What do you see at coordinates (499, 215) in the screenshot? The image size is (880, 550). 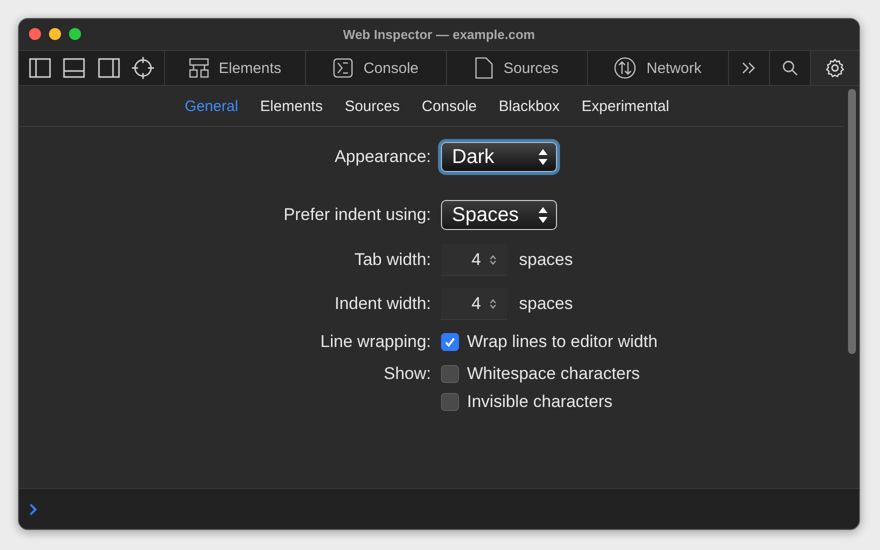 I see `dropdown: Spaces` at bounding box center [499, 215].